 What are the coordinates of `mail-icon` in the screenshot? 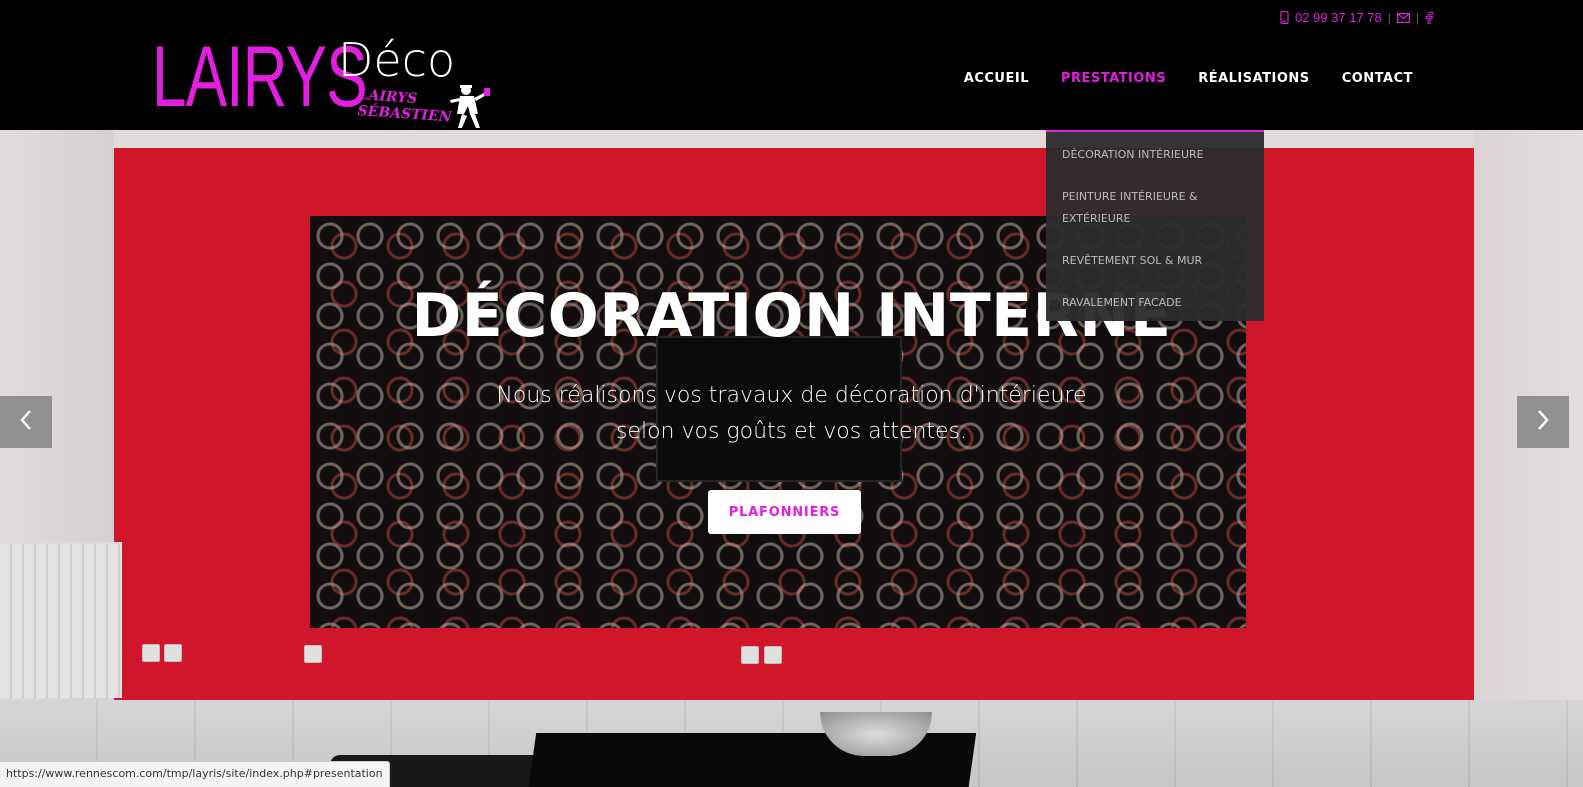 It's located at (1403, 17).